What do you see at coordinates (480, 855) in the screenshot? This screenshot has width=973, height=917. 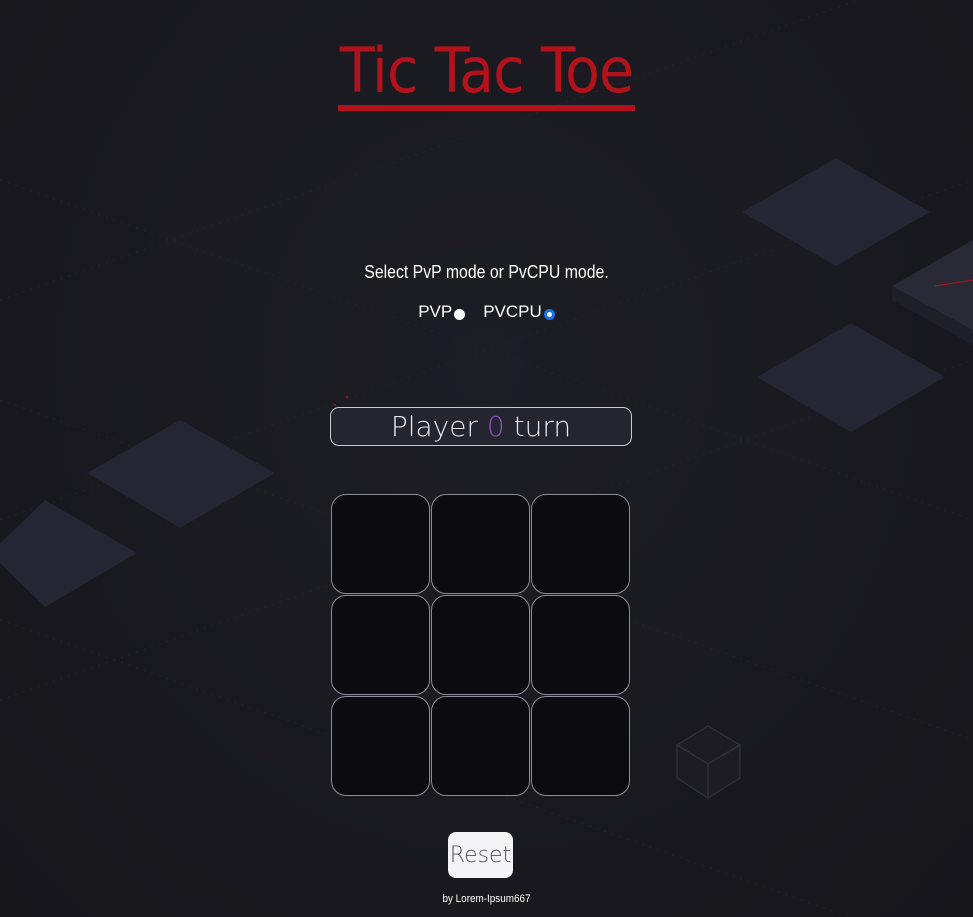 I see `reset-button: Reset` at bounding box center [480, 855].